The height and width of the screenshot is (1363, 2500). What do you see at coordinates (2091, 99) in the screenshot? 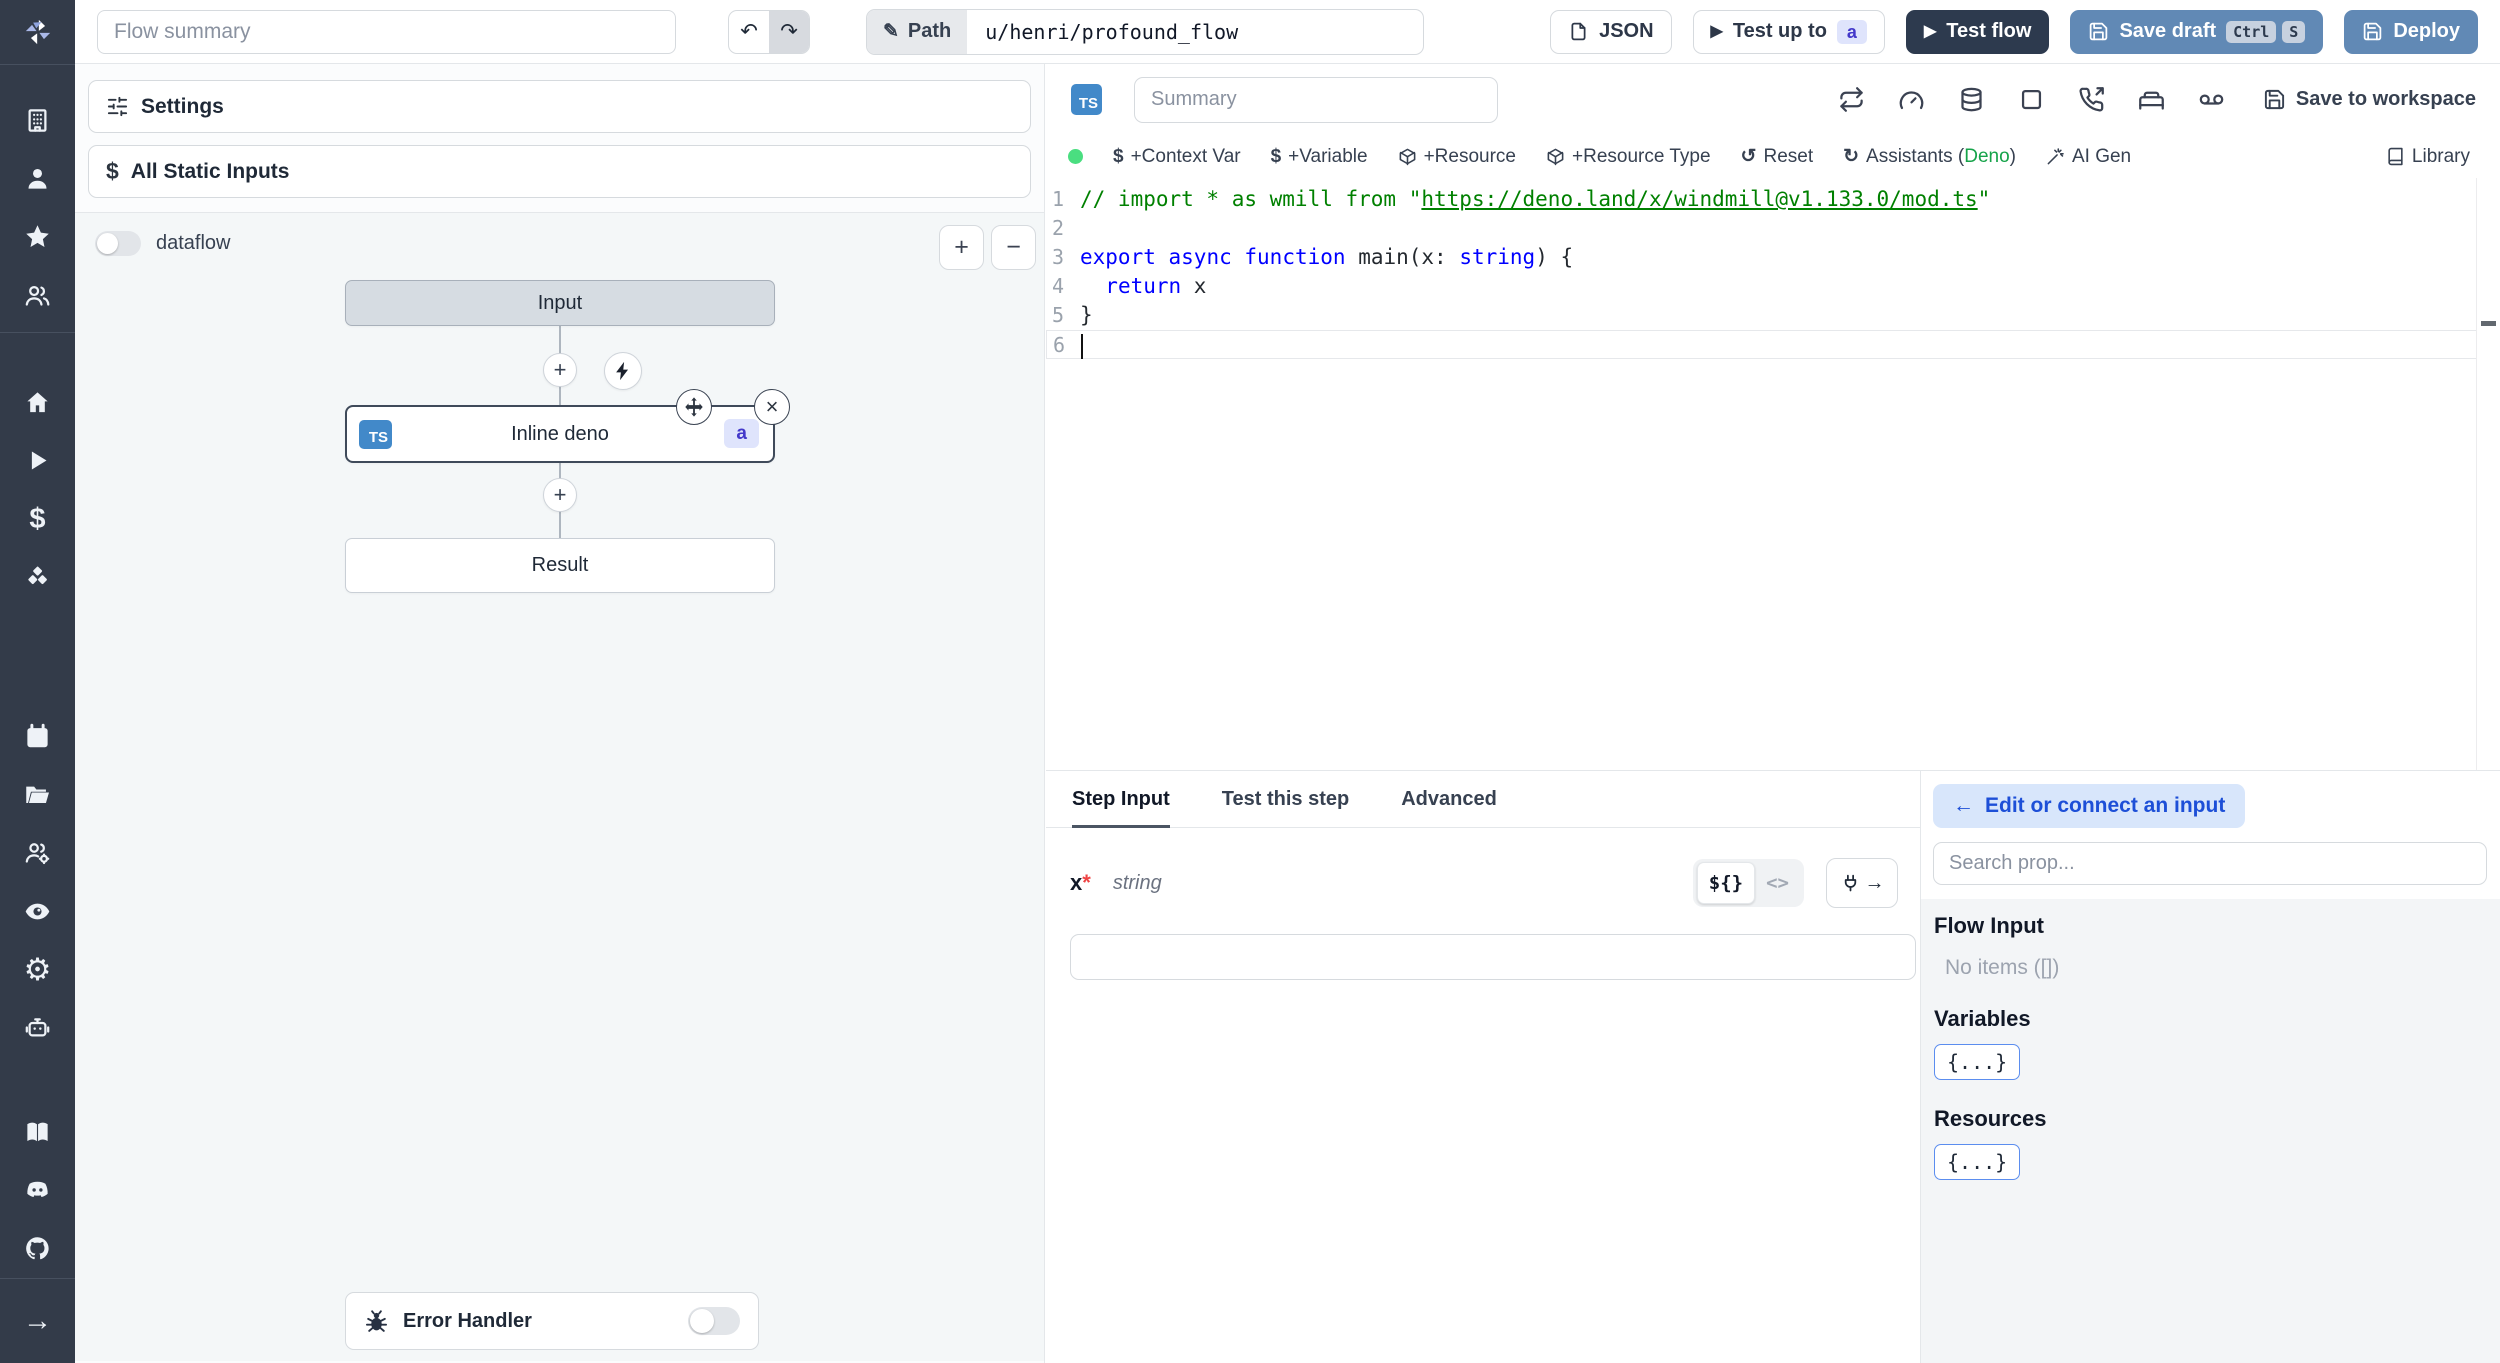
I see `phone-incoming-icon` at bounding box center [2091, 99].